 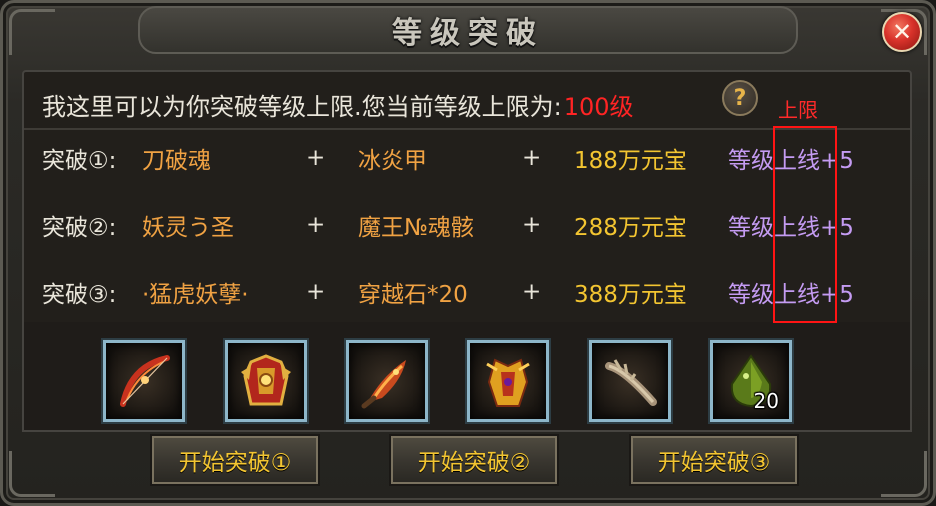 I want to click on item-quantity: 20, so click(x=766, y=401).